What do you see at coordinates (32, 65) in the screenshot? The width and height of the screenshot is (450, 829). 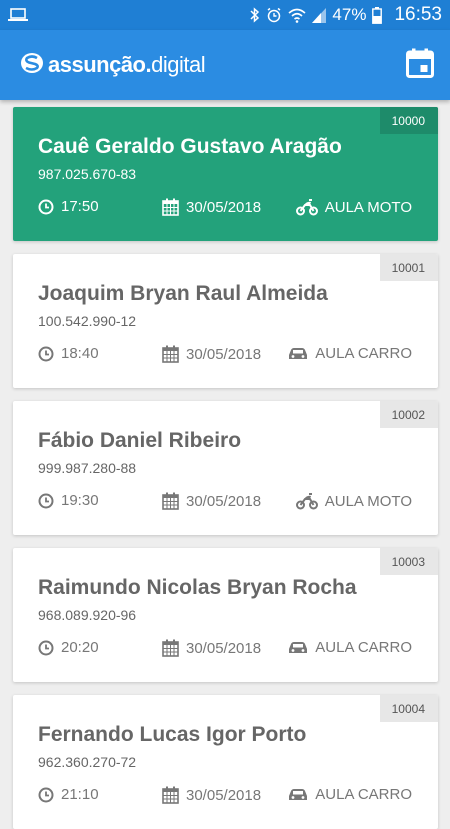 I see `brand-mark-icon` at bounding box center [32, 65].